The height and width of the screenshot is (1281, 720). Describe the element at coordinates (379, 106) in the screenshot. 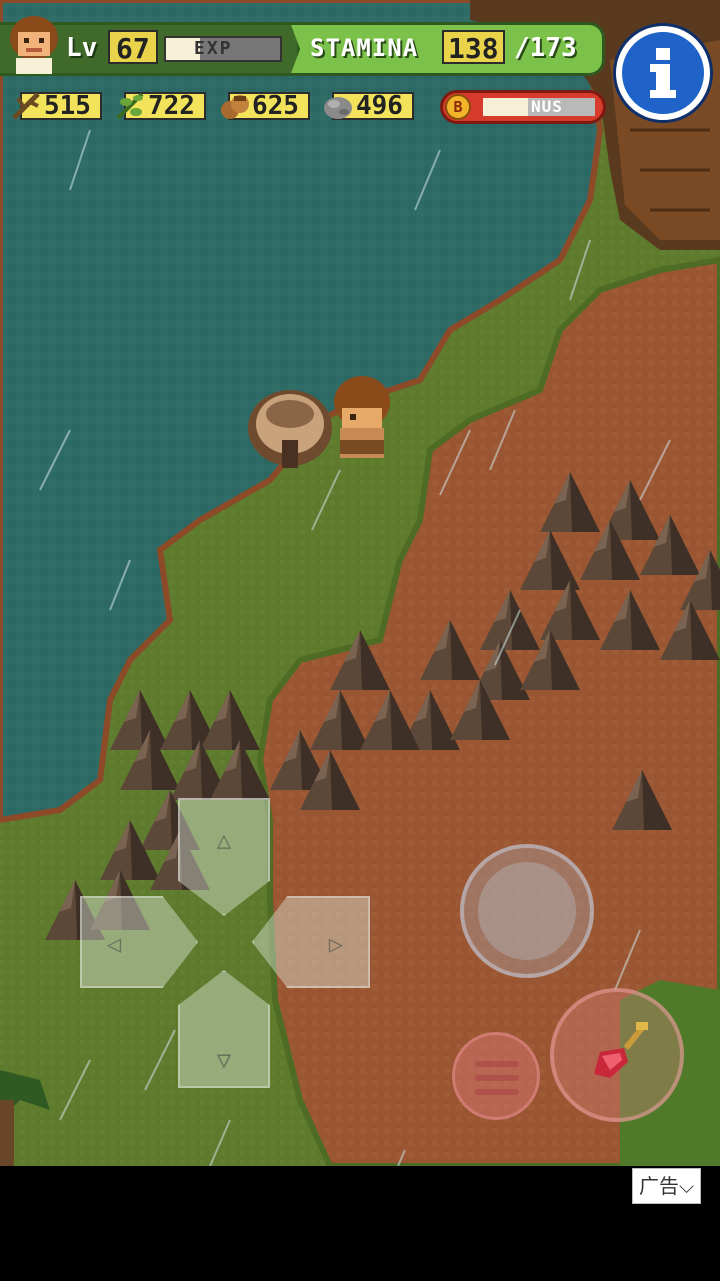

I see `stones-count: 496` at that location.